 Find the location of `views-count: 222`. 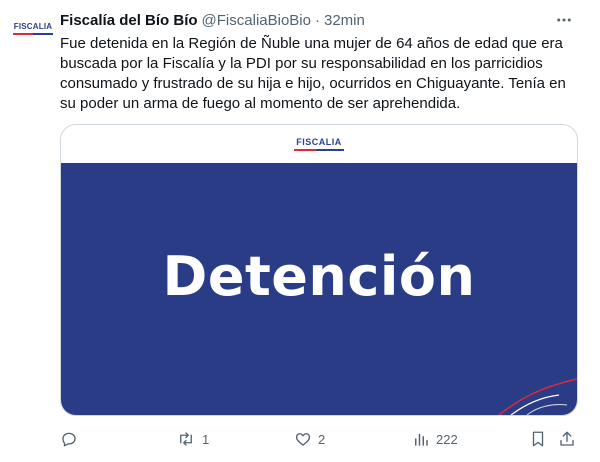

views-count: 222 is located at coordinates (447, 439).